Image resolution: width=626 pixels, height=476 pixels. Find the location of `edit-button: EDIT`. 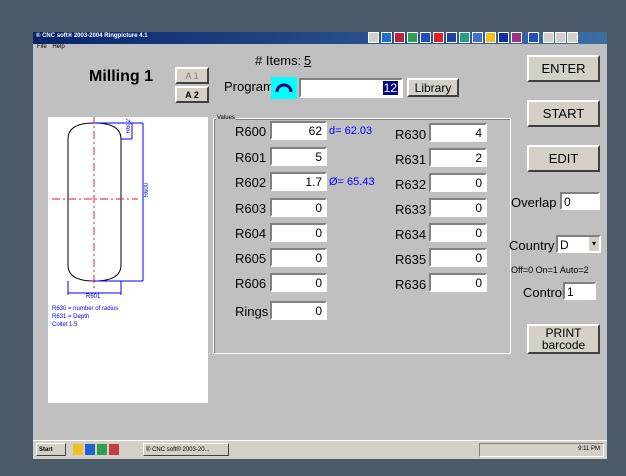

edit-button: EDIT is located at coordinates (563, 158).